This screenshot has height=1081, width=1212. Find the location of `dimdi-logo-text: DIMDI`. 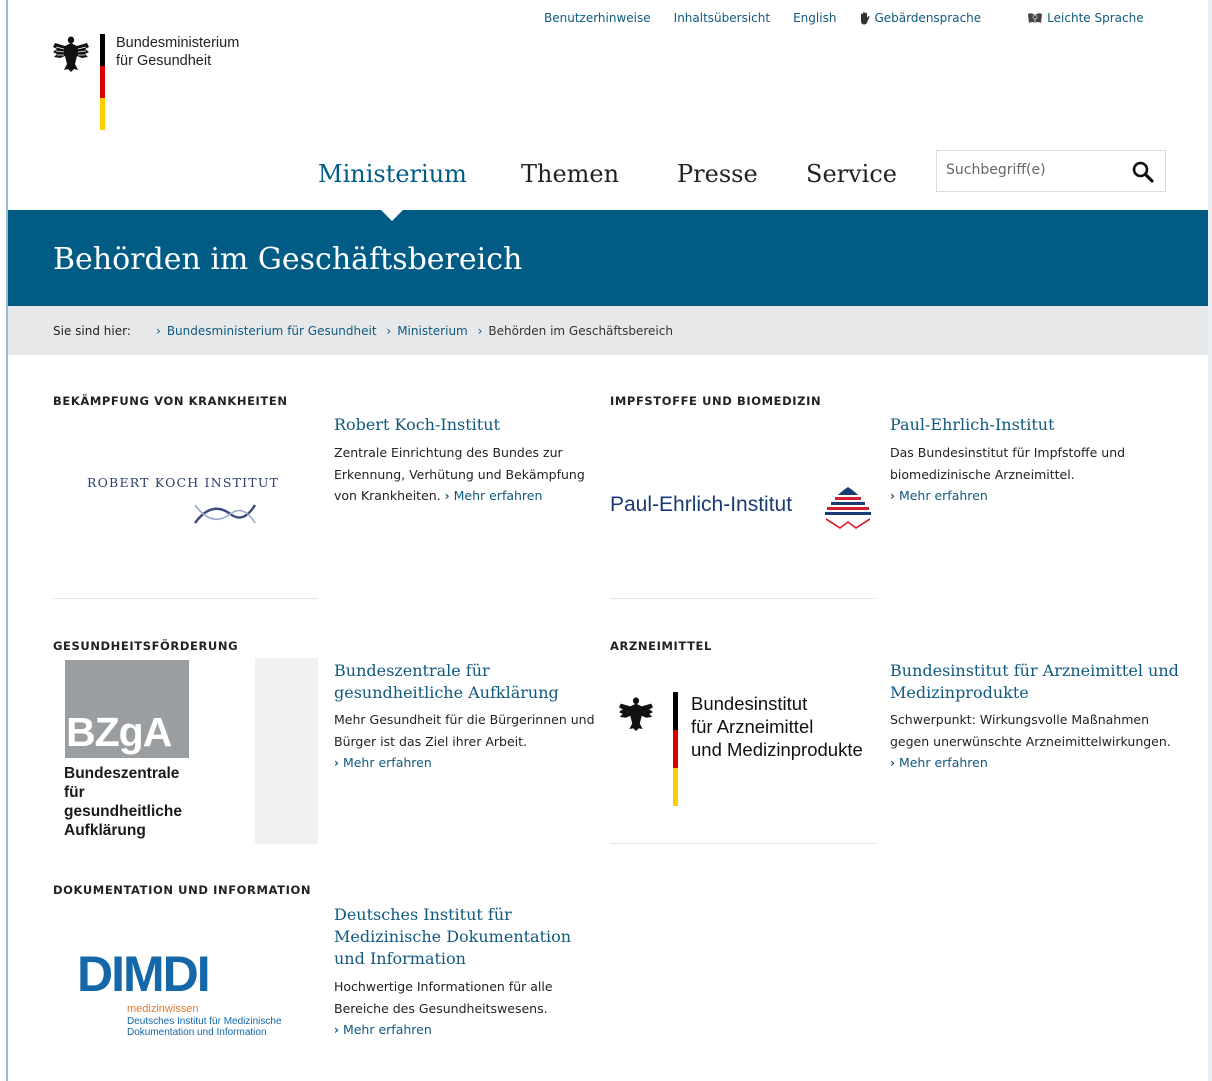

dimdi-logo-text: DIMDI is located at coordinates (144, 974).